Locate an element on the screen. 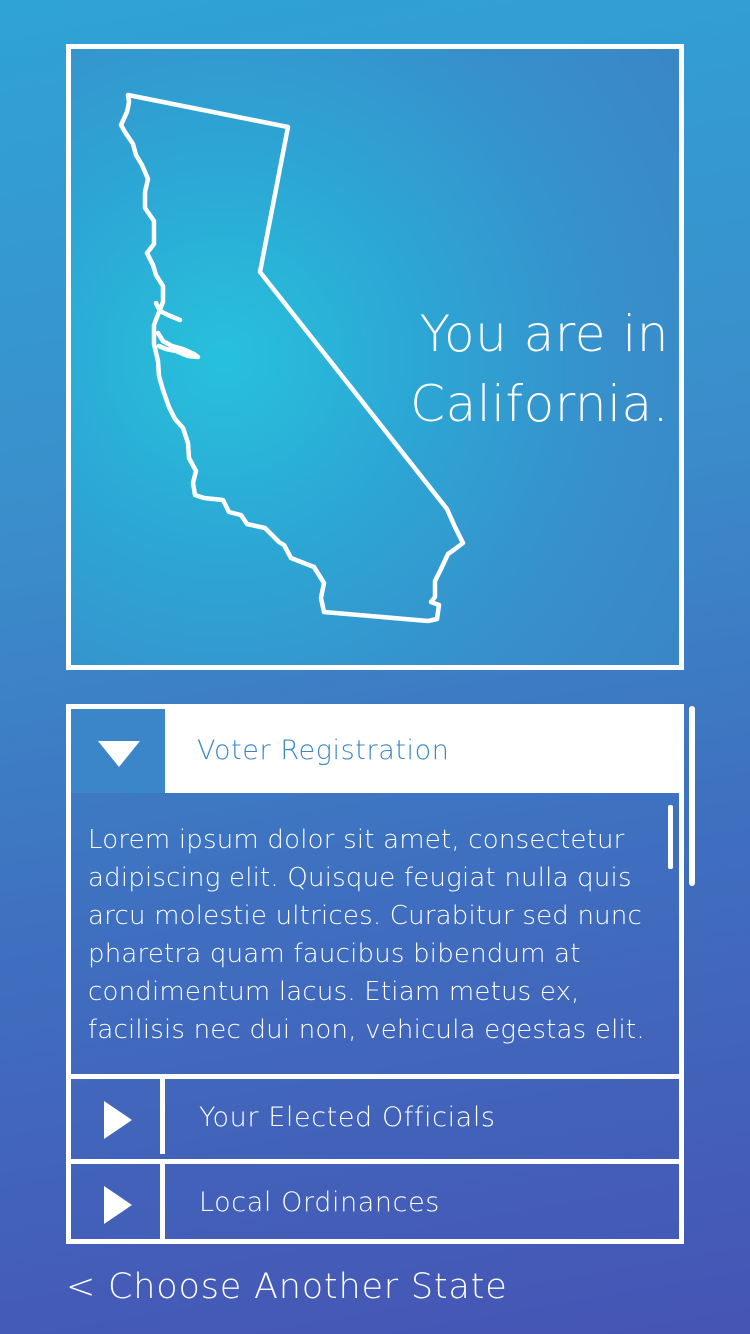  location-heading-line-1: You are in is located at coordinates (544, 334).